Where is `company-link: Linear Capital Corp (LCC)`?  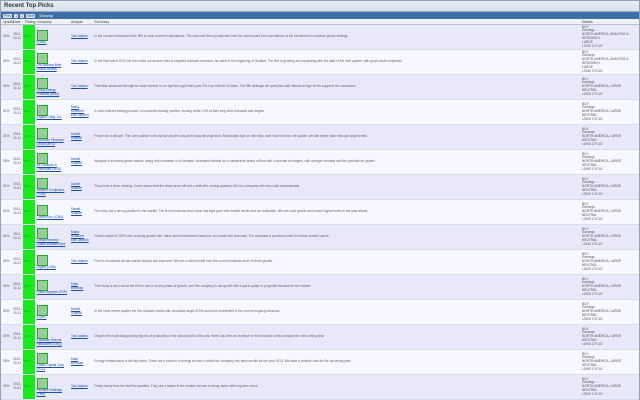 company-link: Linear Capital Corp (LCC) is located at coordinates (50, 367).